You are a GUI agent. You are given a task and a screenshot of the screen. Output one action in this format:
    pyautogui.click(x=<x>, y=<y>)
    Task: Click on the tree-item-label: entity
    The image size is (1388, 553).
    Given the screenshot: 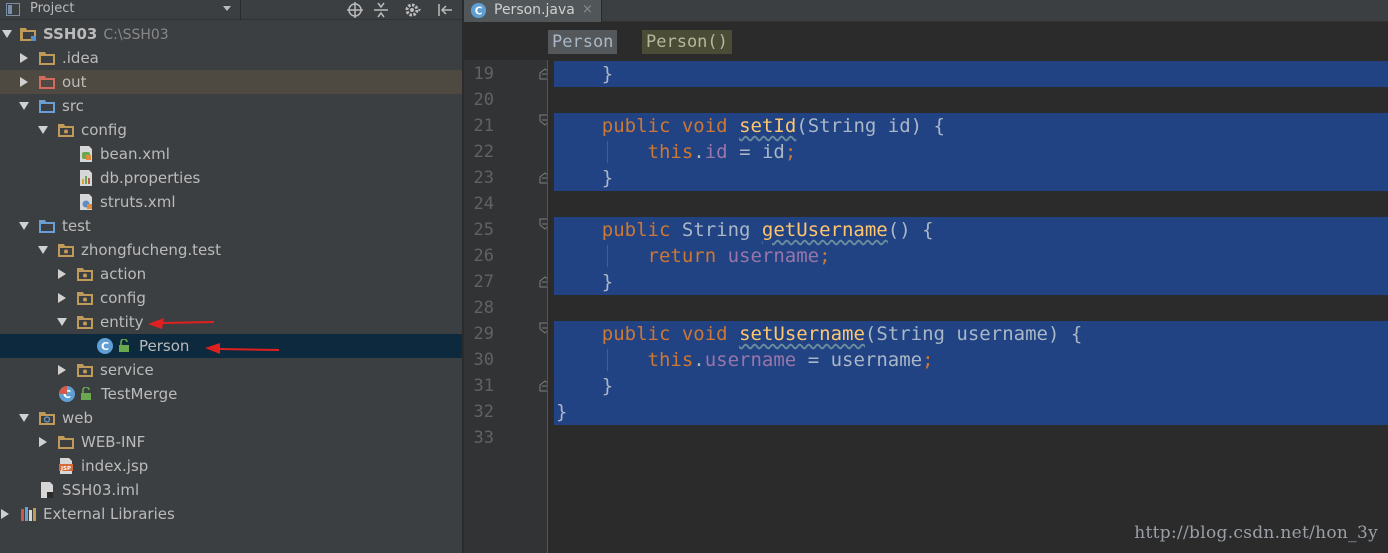 What is the action you would take?
    pyautogui.click(x=122, y=322)
    